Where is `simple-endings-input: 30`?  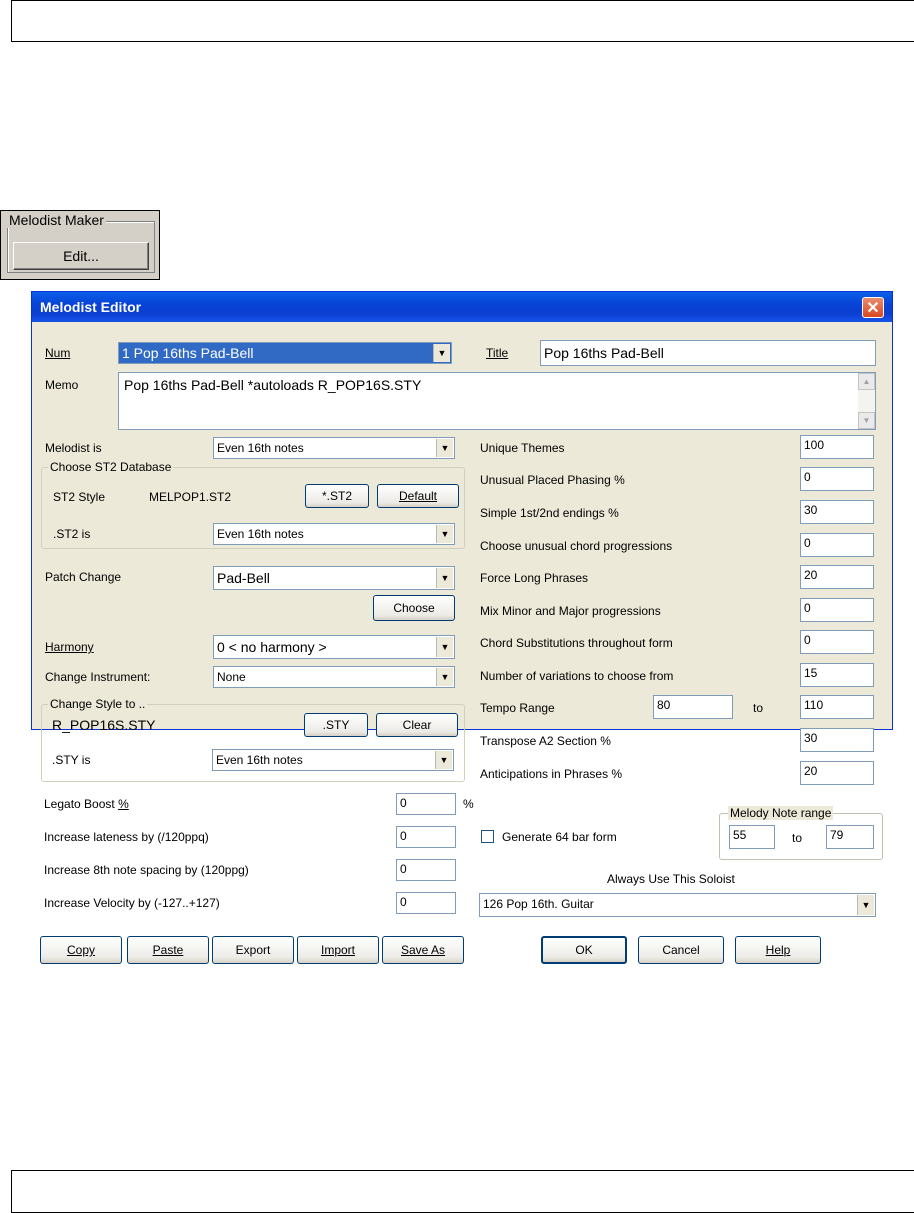 simple-endings-input: 30 is located at coordinates (837, 512).